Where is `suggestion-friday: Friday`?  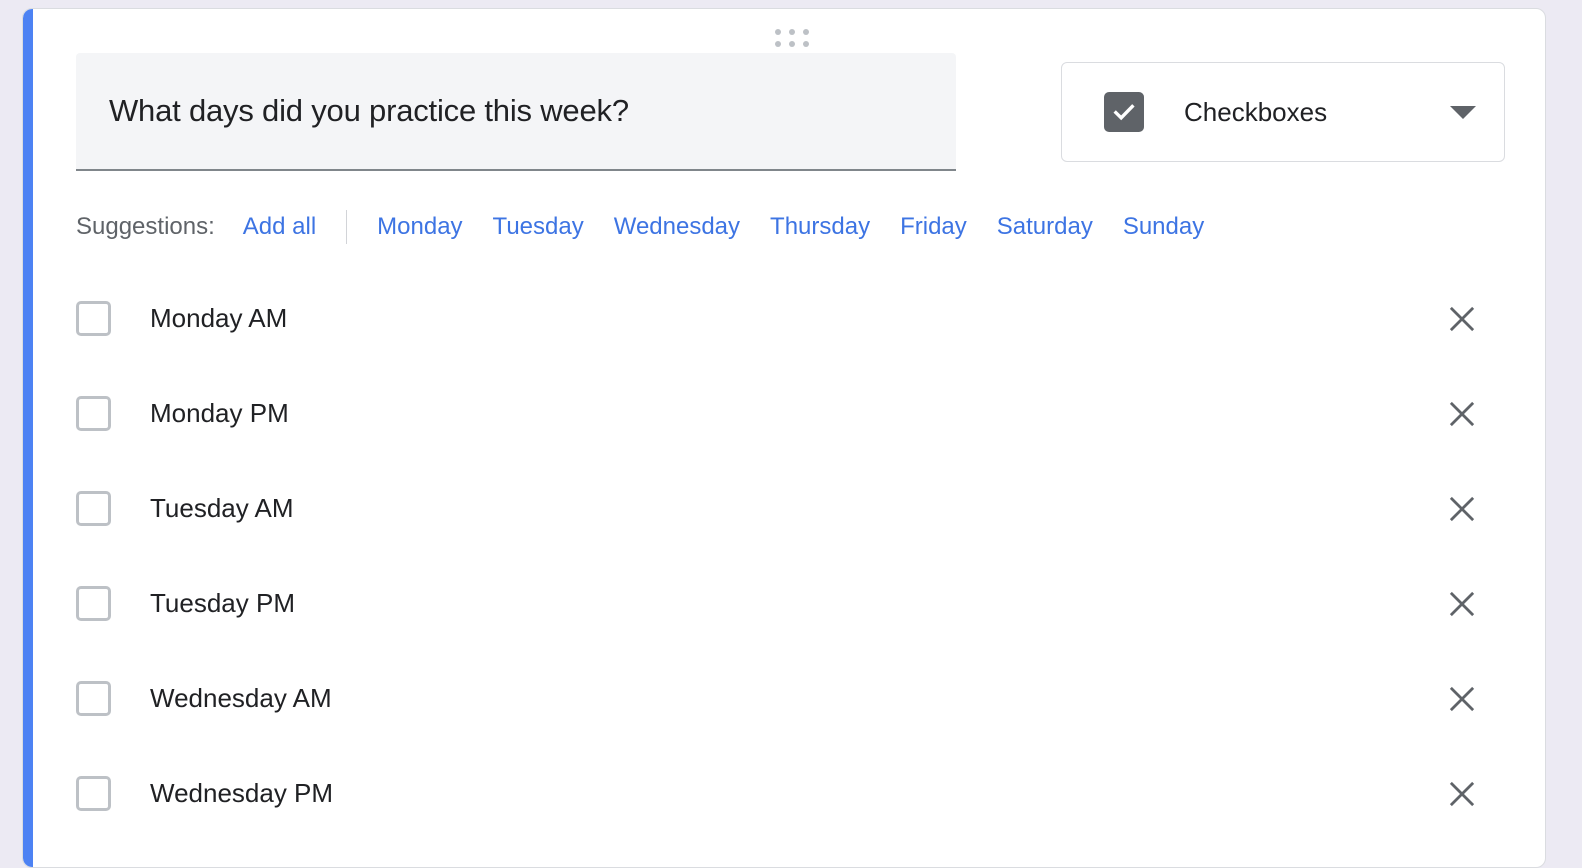 suggestion-friday: Friday is located at coordinates (933, 227).